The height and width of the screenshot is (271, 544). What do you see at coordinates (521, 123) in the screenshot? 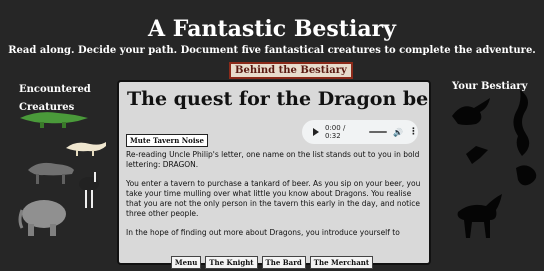
I see `serpent-silhouette` at bounding box center [521, 123].